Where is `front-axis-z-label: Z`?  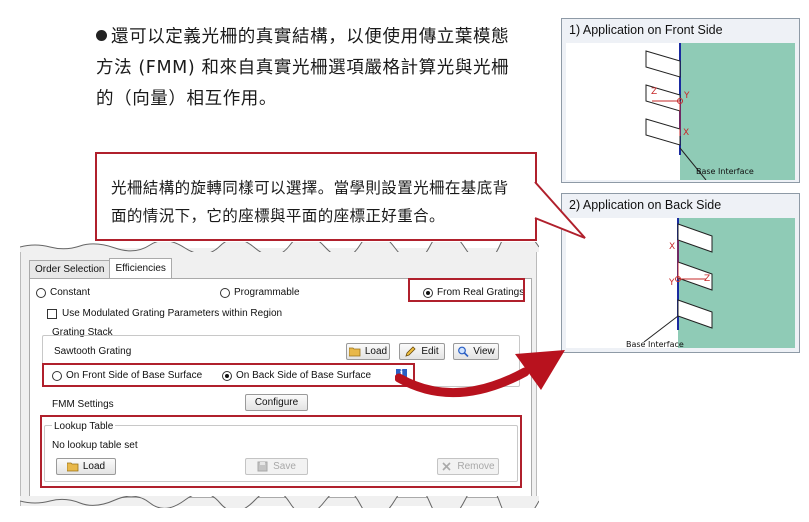 front-axis-z-label: Z is located at coordinates (654, 92).